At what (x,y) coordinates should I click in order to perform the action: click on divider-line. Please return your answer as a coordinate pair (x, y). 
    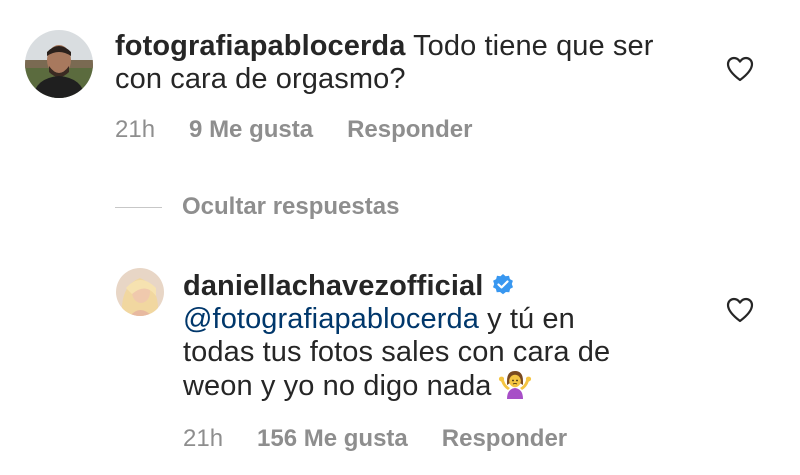
    Looking at the image, I should click on (138, 207).